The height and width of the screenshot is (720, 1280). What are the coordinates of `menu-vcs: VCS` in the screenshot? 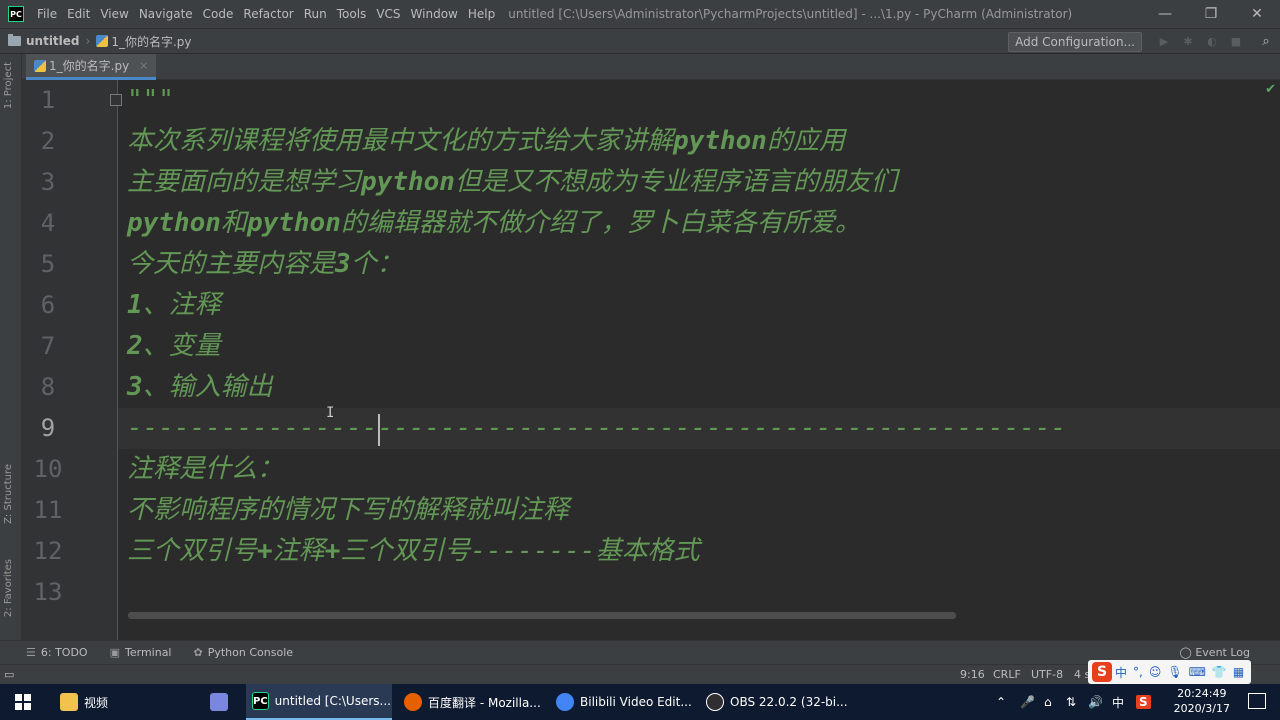 It's located at (388, 14).